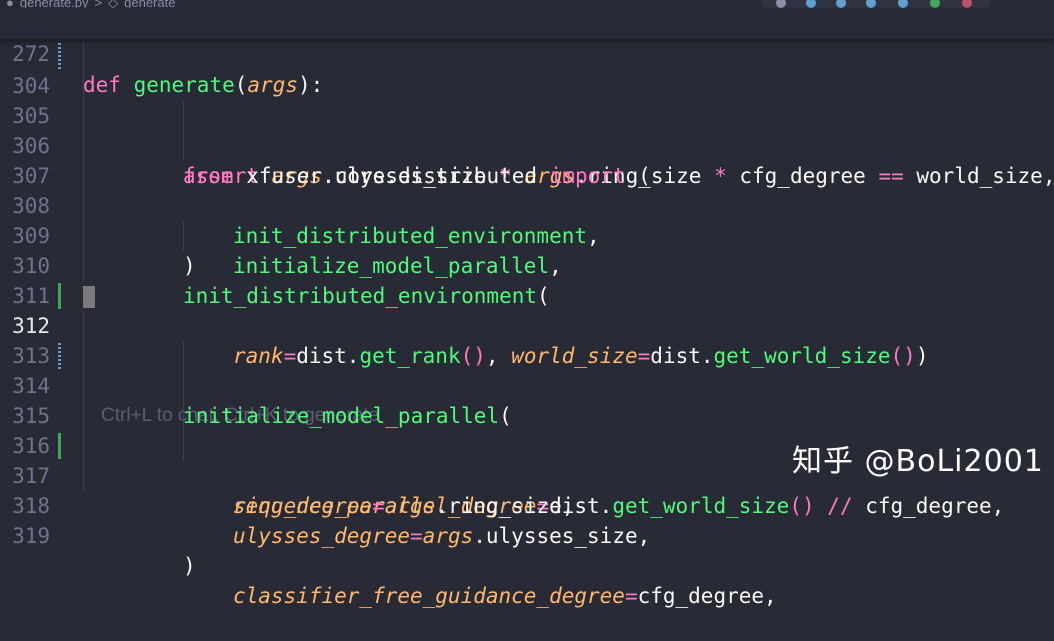 The image size is (1054, 641). What do you see at coordinates (811, 4) in the screenshot?
I see `sparkle-icon` at bounding box center [811, 4].